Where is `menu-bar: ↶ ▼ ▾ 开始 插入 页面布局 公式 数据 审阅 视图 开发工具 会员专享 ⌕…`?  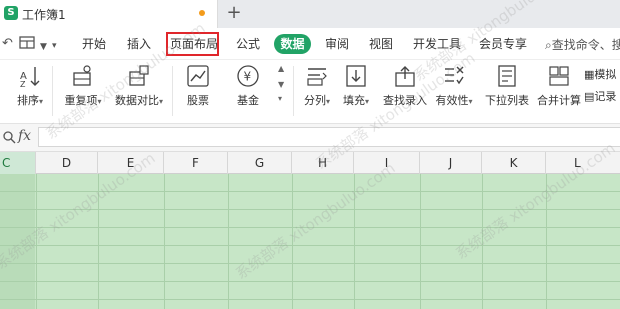
menu-bar: ↶ ▼ ▾ 开始 插入 页面布局 公式 数据 审阅 视图 开发工具 会员专享 ⌕… is located at coordinates (310, 44).